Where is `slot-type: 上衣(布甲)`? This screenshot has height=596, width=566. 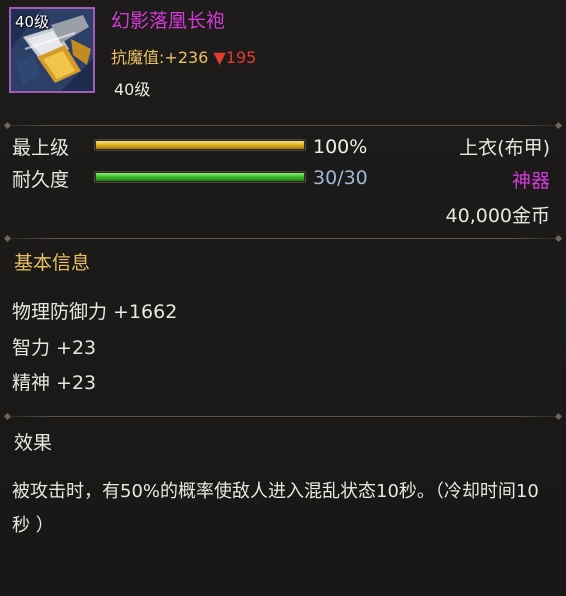
slot-type: 上衣(布甲) is located at coordinates (504, 148).